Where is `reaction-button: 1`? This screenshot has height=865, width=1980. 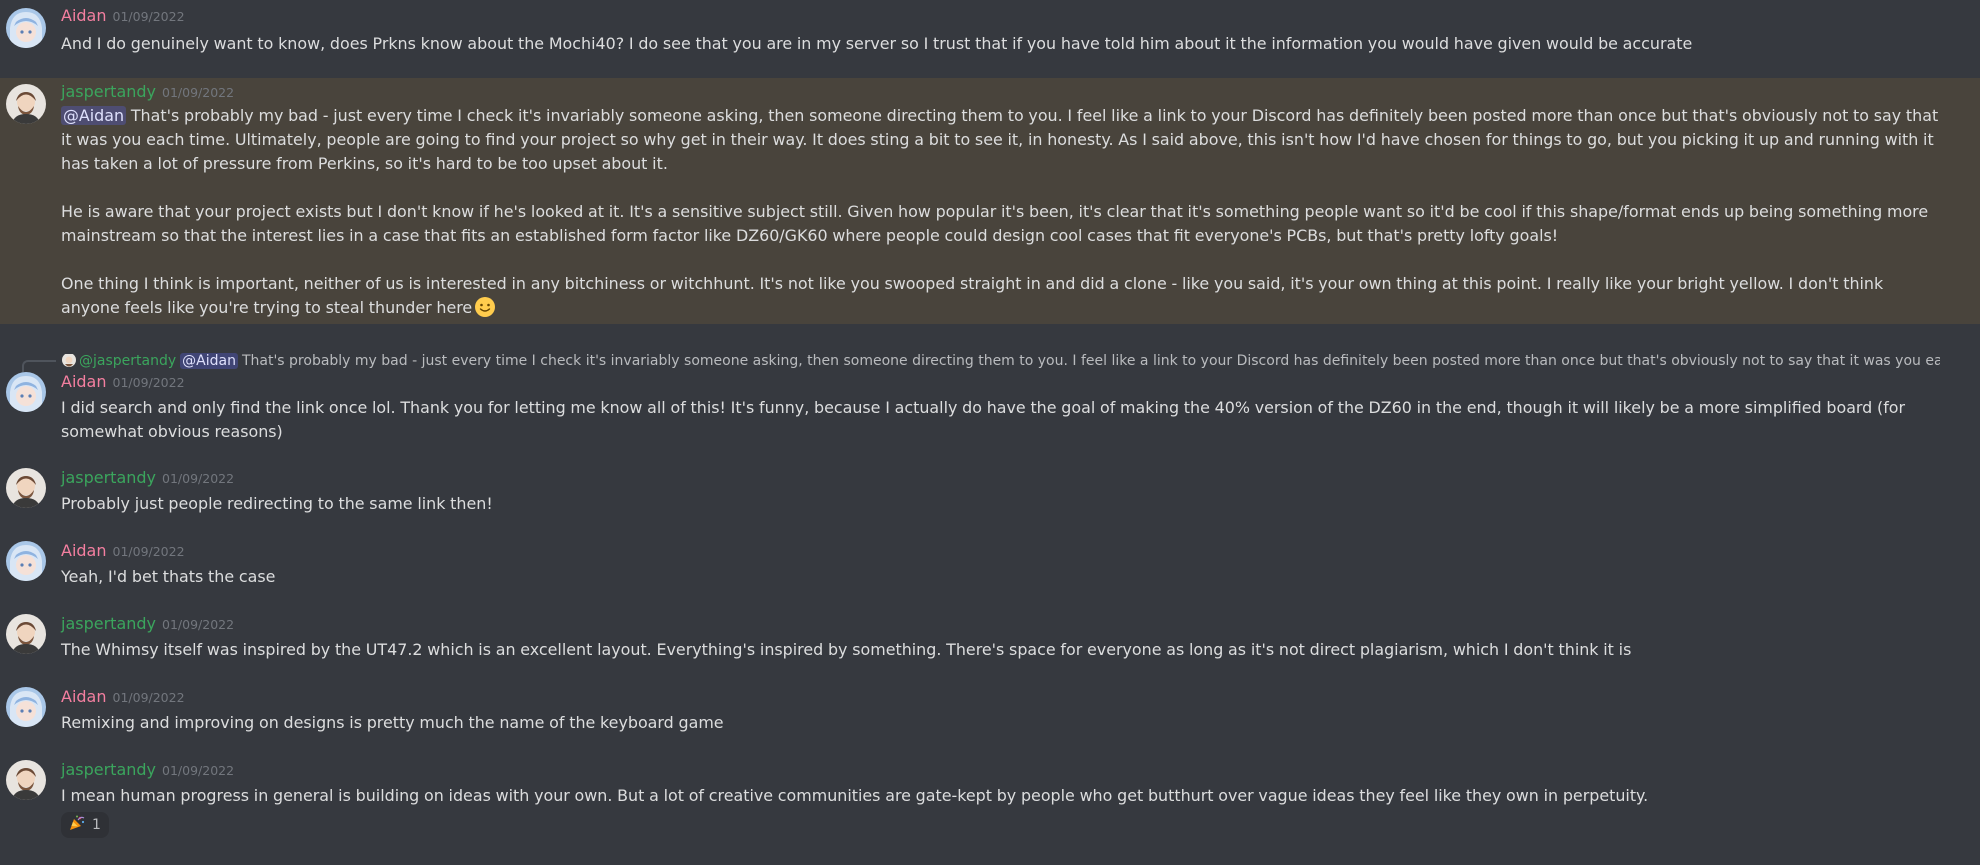
reaction-button: 1 is located at coordinates (85, 825).